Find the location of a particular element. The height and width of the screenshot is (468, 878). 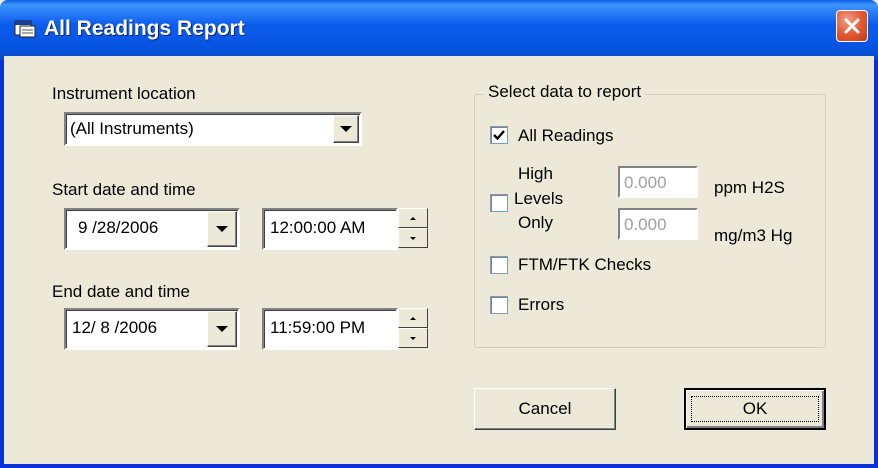

start-time-down-button is located at coordinates (413, 238).